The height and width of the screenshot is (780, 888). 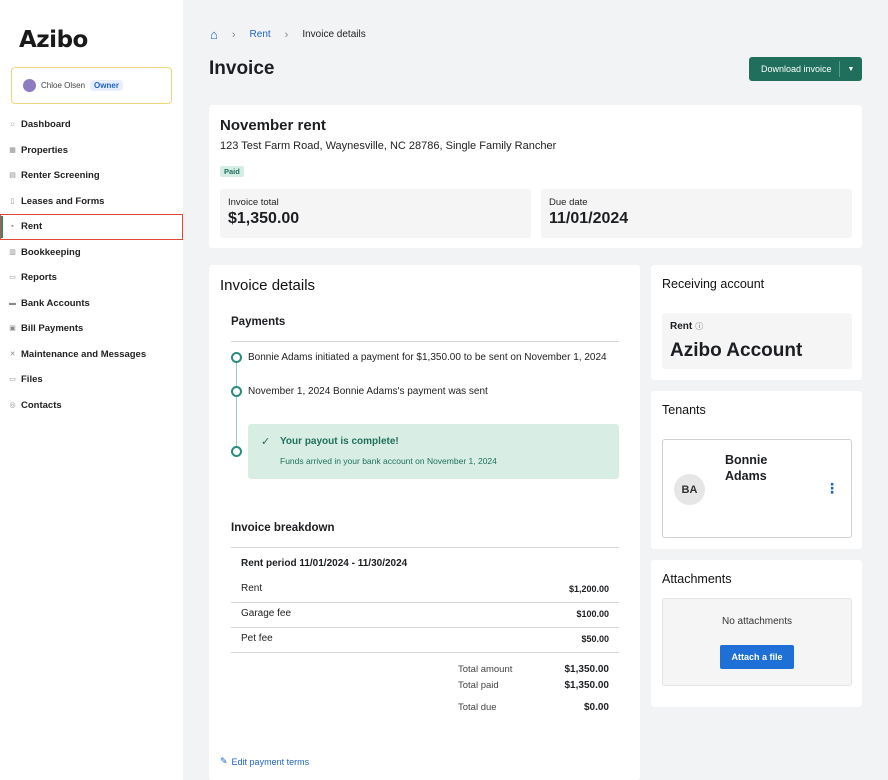 What do you see at coordinates (12, 150) in the screenshot?
I see `building-icon: ▦` at bounding box center [12, 150].